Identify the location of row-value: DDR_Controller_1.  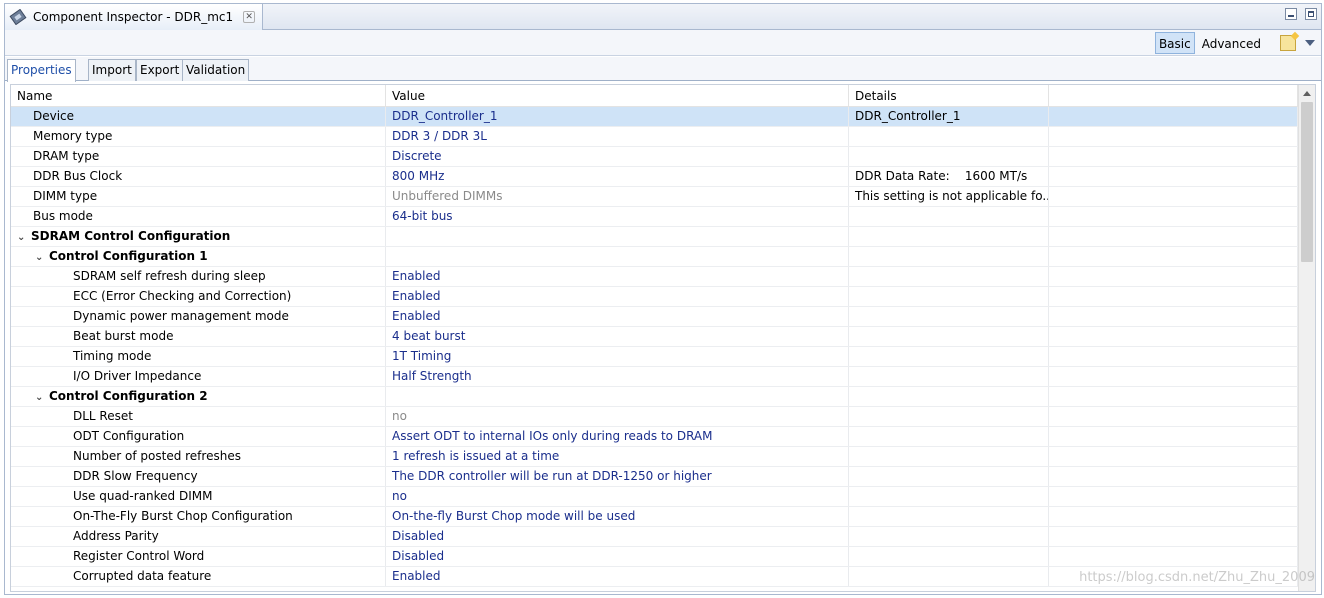
(617, 116).